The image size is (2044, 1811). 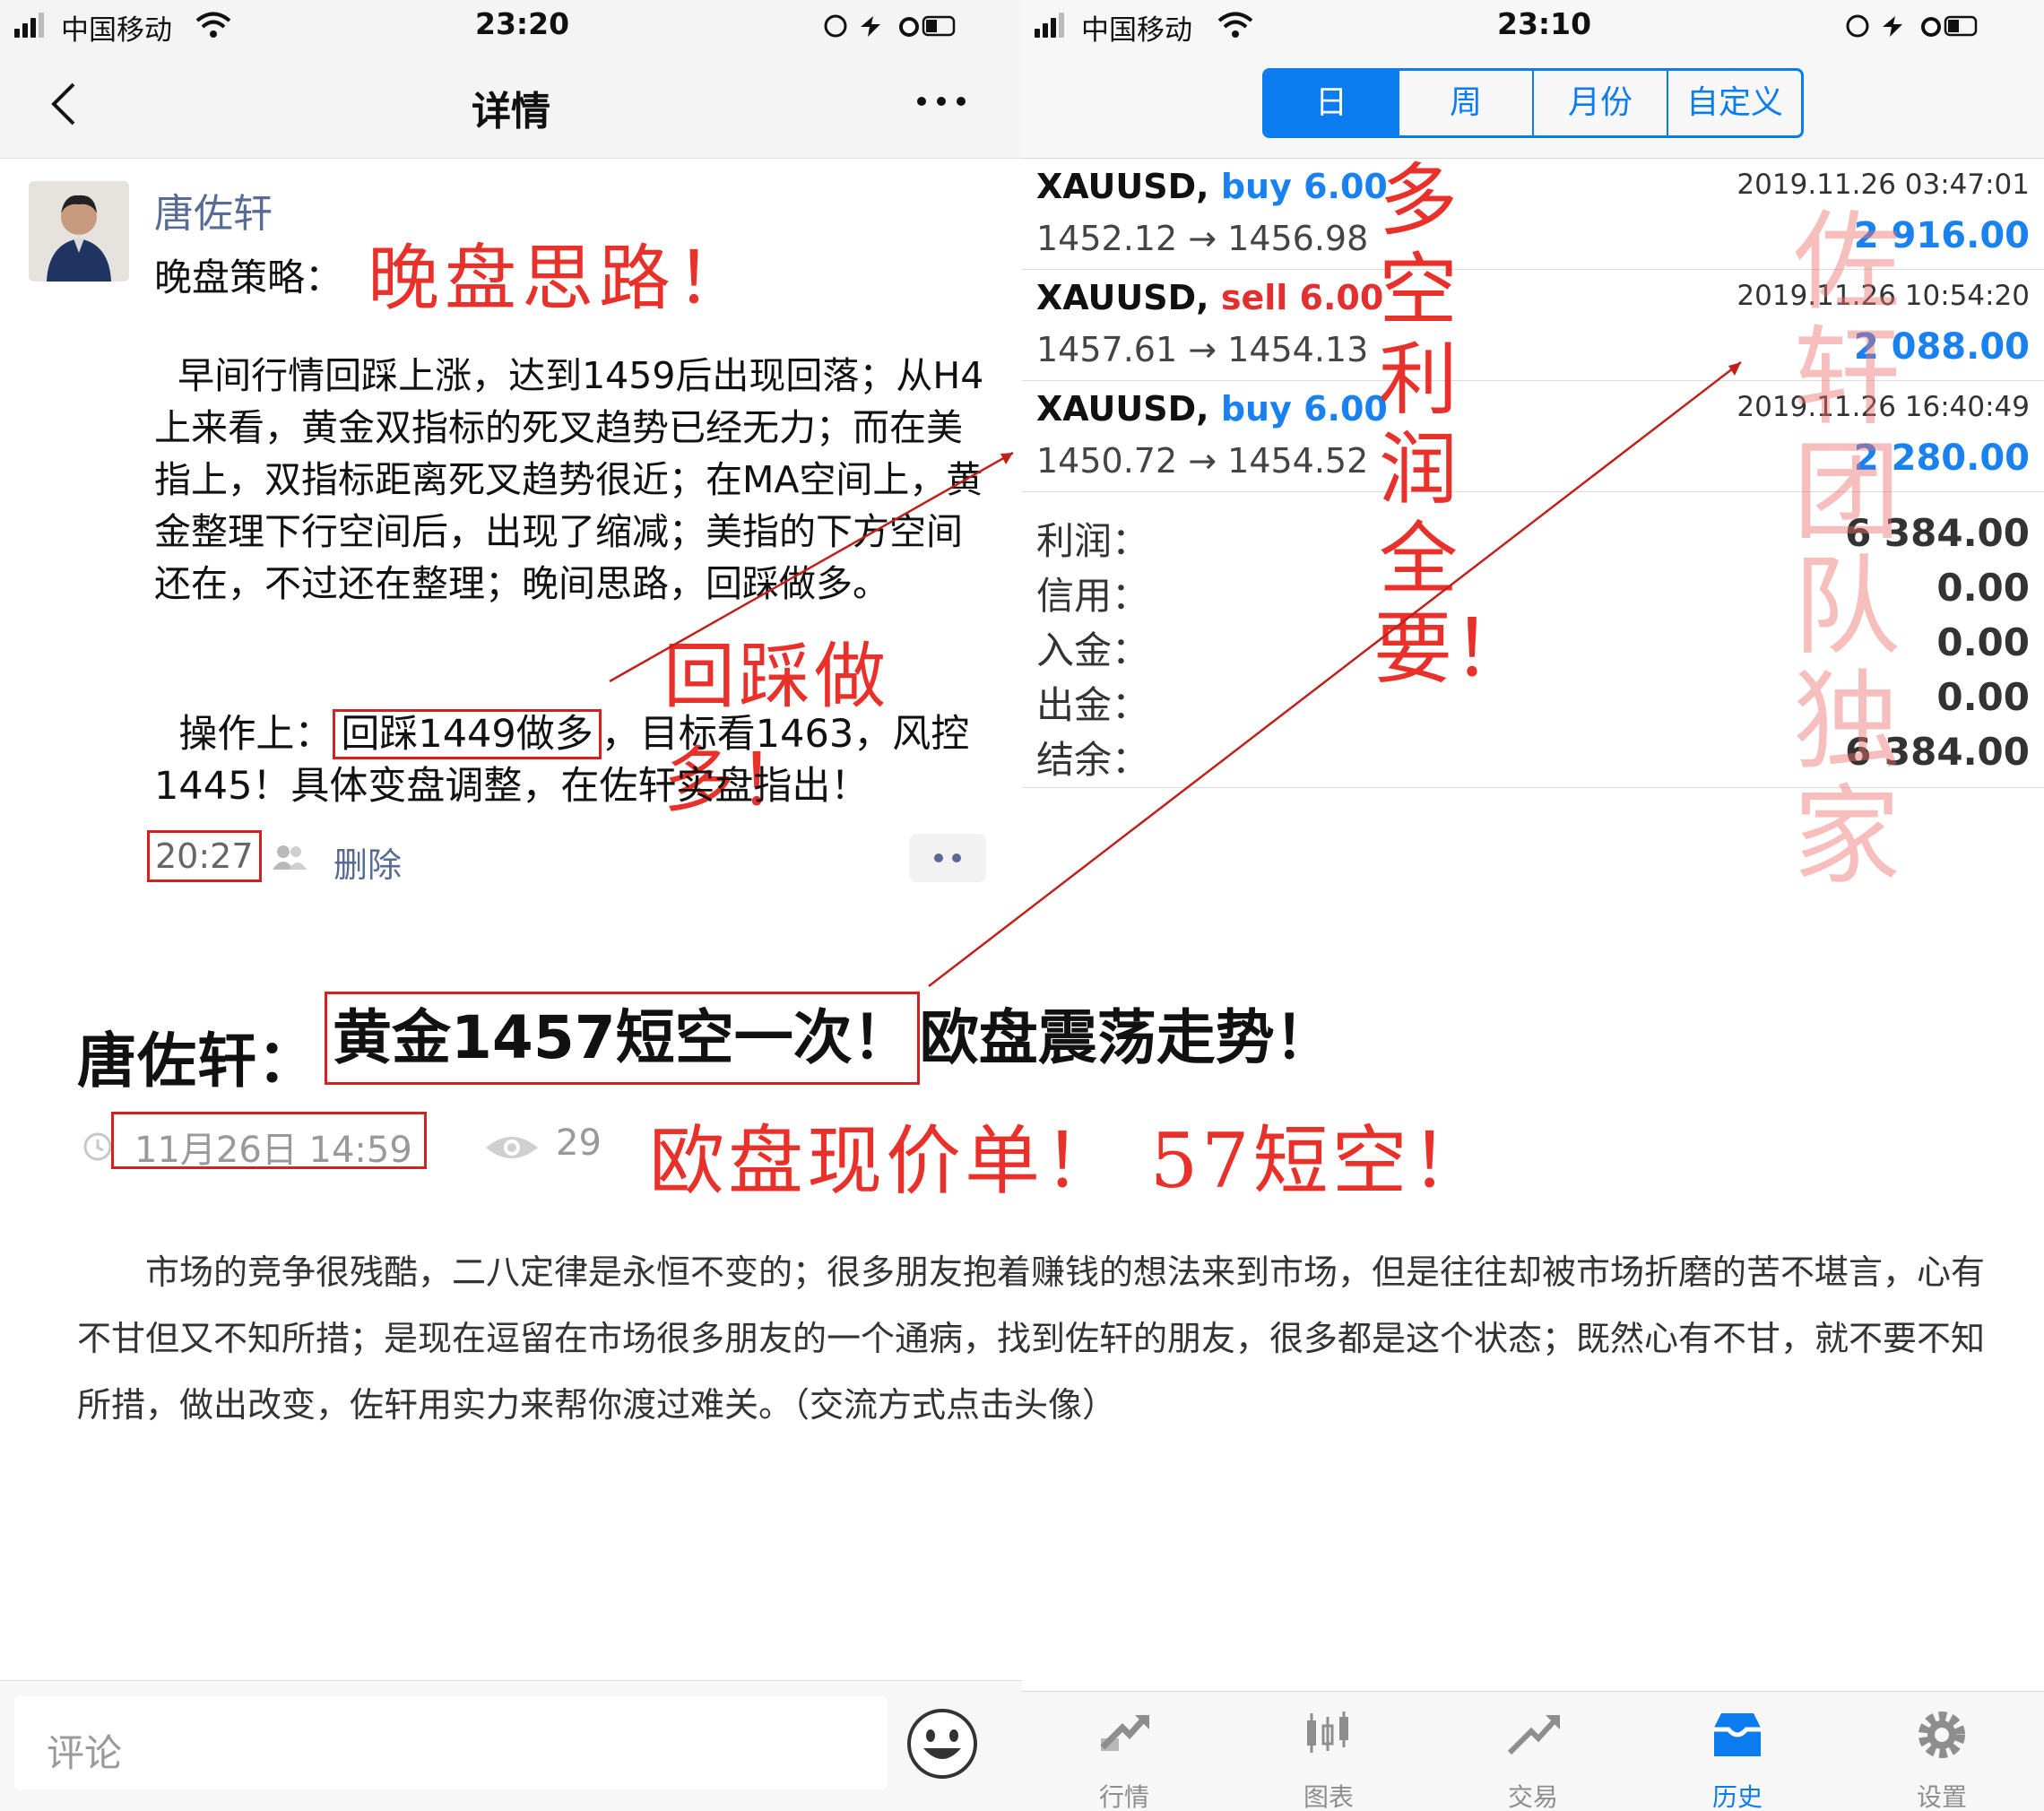 I want to click on tab-label: 历史, so click(x=1737, y=1796).